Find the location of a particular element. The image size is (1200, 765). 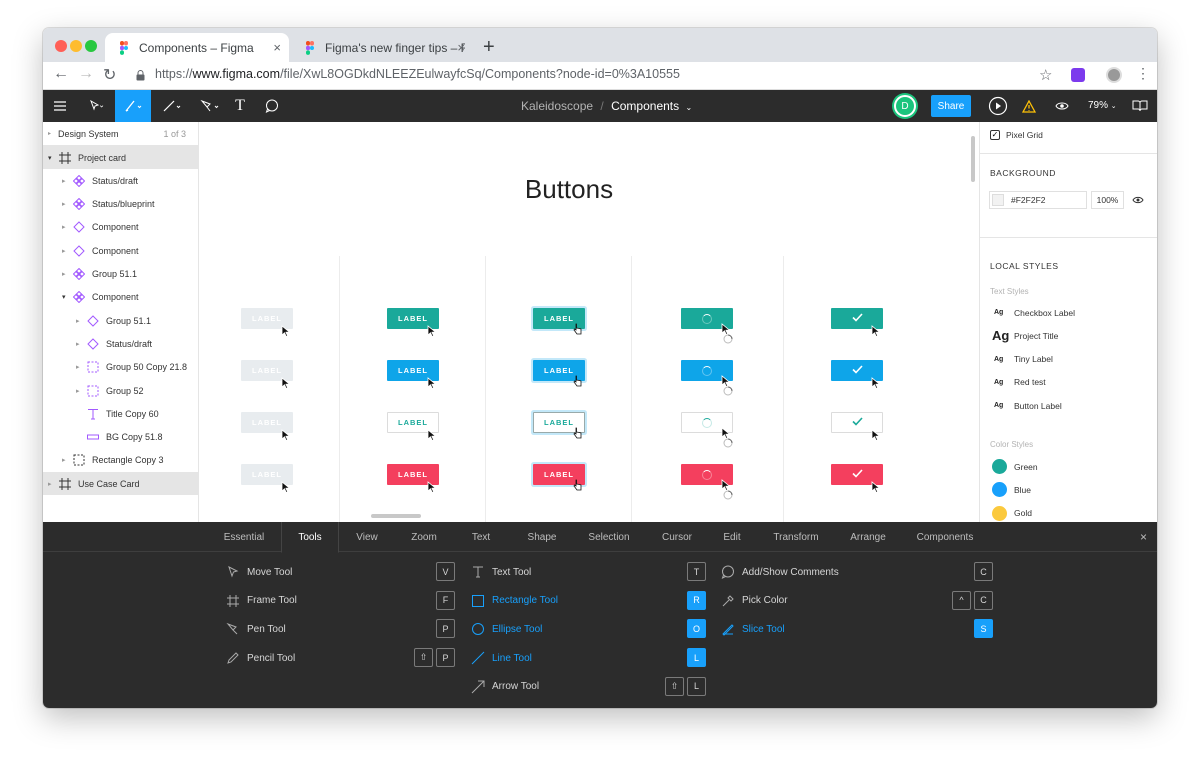

color-style-item: Green is located at coordinates (1068, 466).